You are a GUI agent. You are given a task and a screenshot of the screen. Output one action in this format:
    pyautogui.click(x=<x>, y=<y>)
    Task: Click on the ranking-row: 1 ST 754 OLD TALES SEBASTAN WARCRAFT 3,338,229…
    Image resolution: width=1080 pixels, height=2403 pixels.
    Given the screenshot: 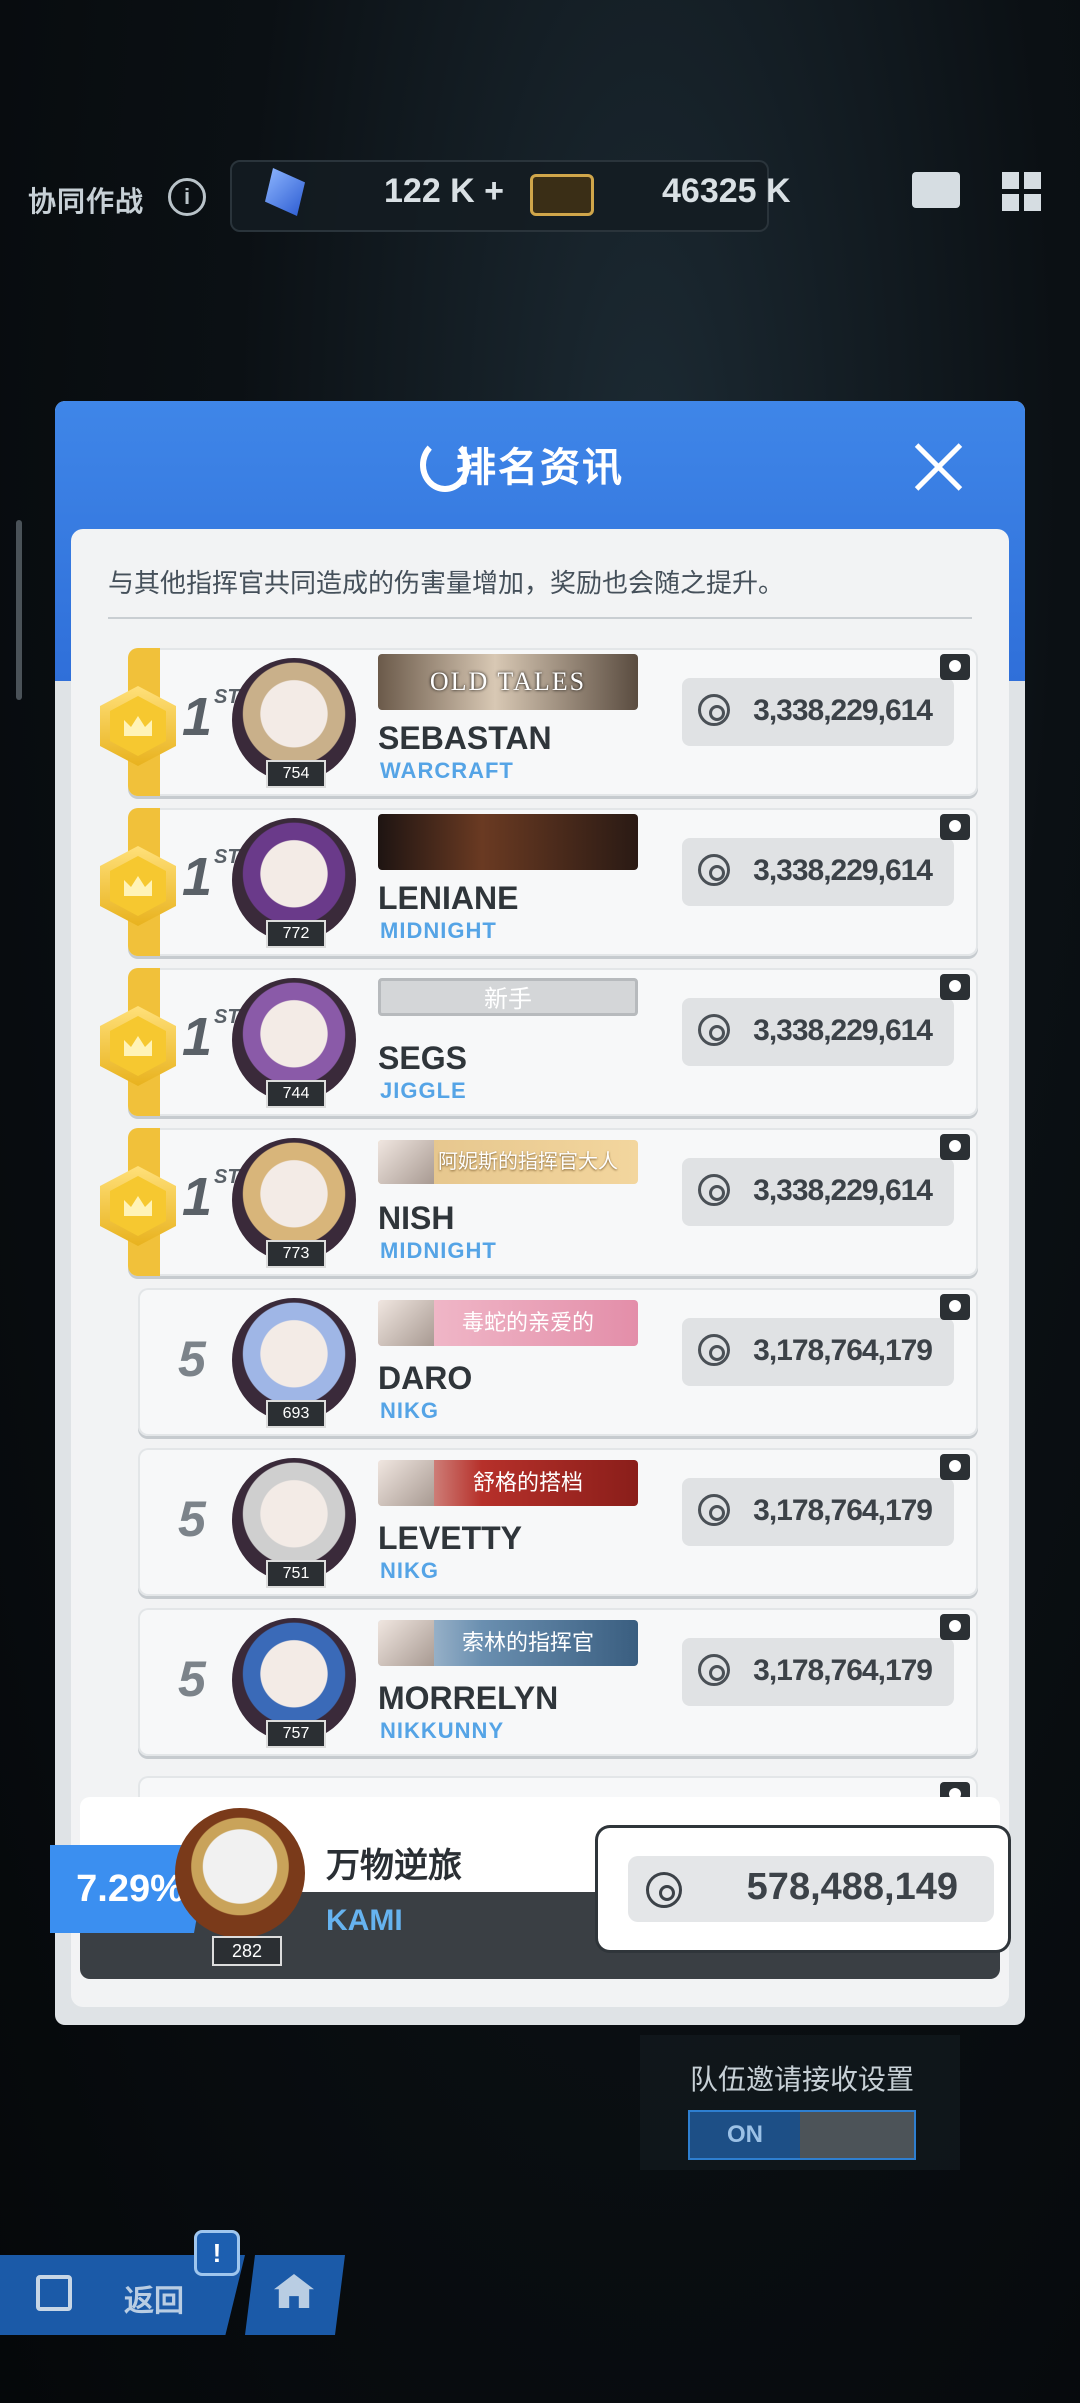 What is the action you would take?
    pyautogui.click(x=539, y=722)
    